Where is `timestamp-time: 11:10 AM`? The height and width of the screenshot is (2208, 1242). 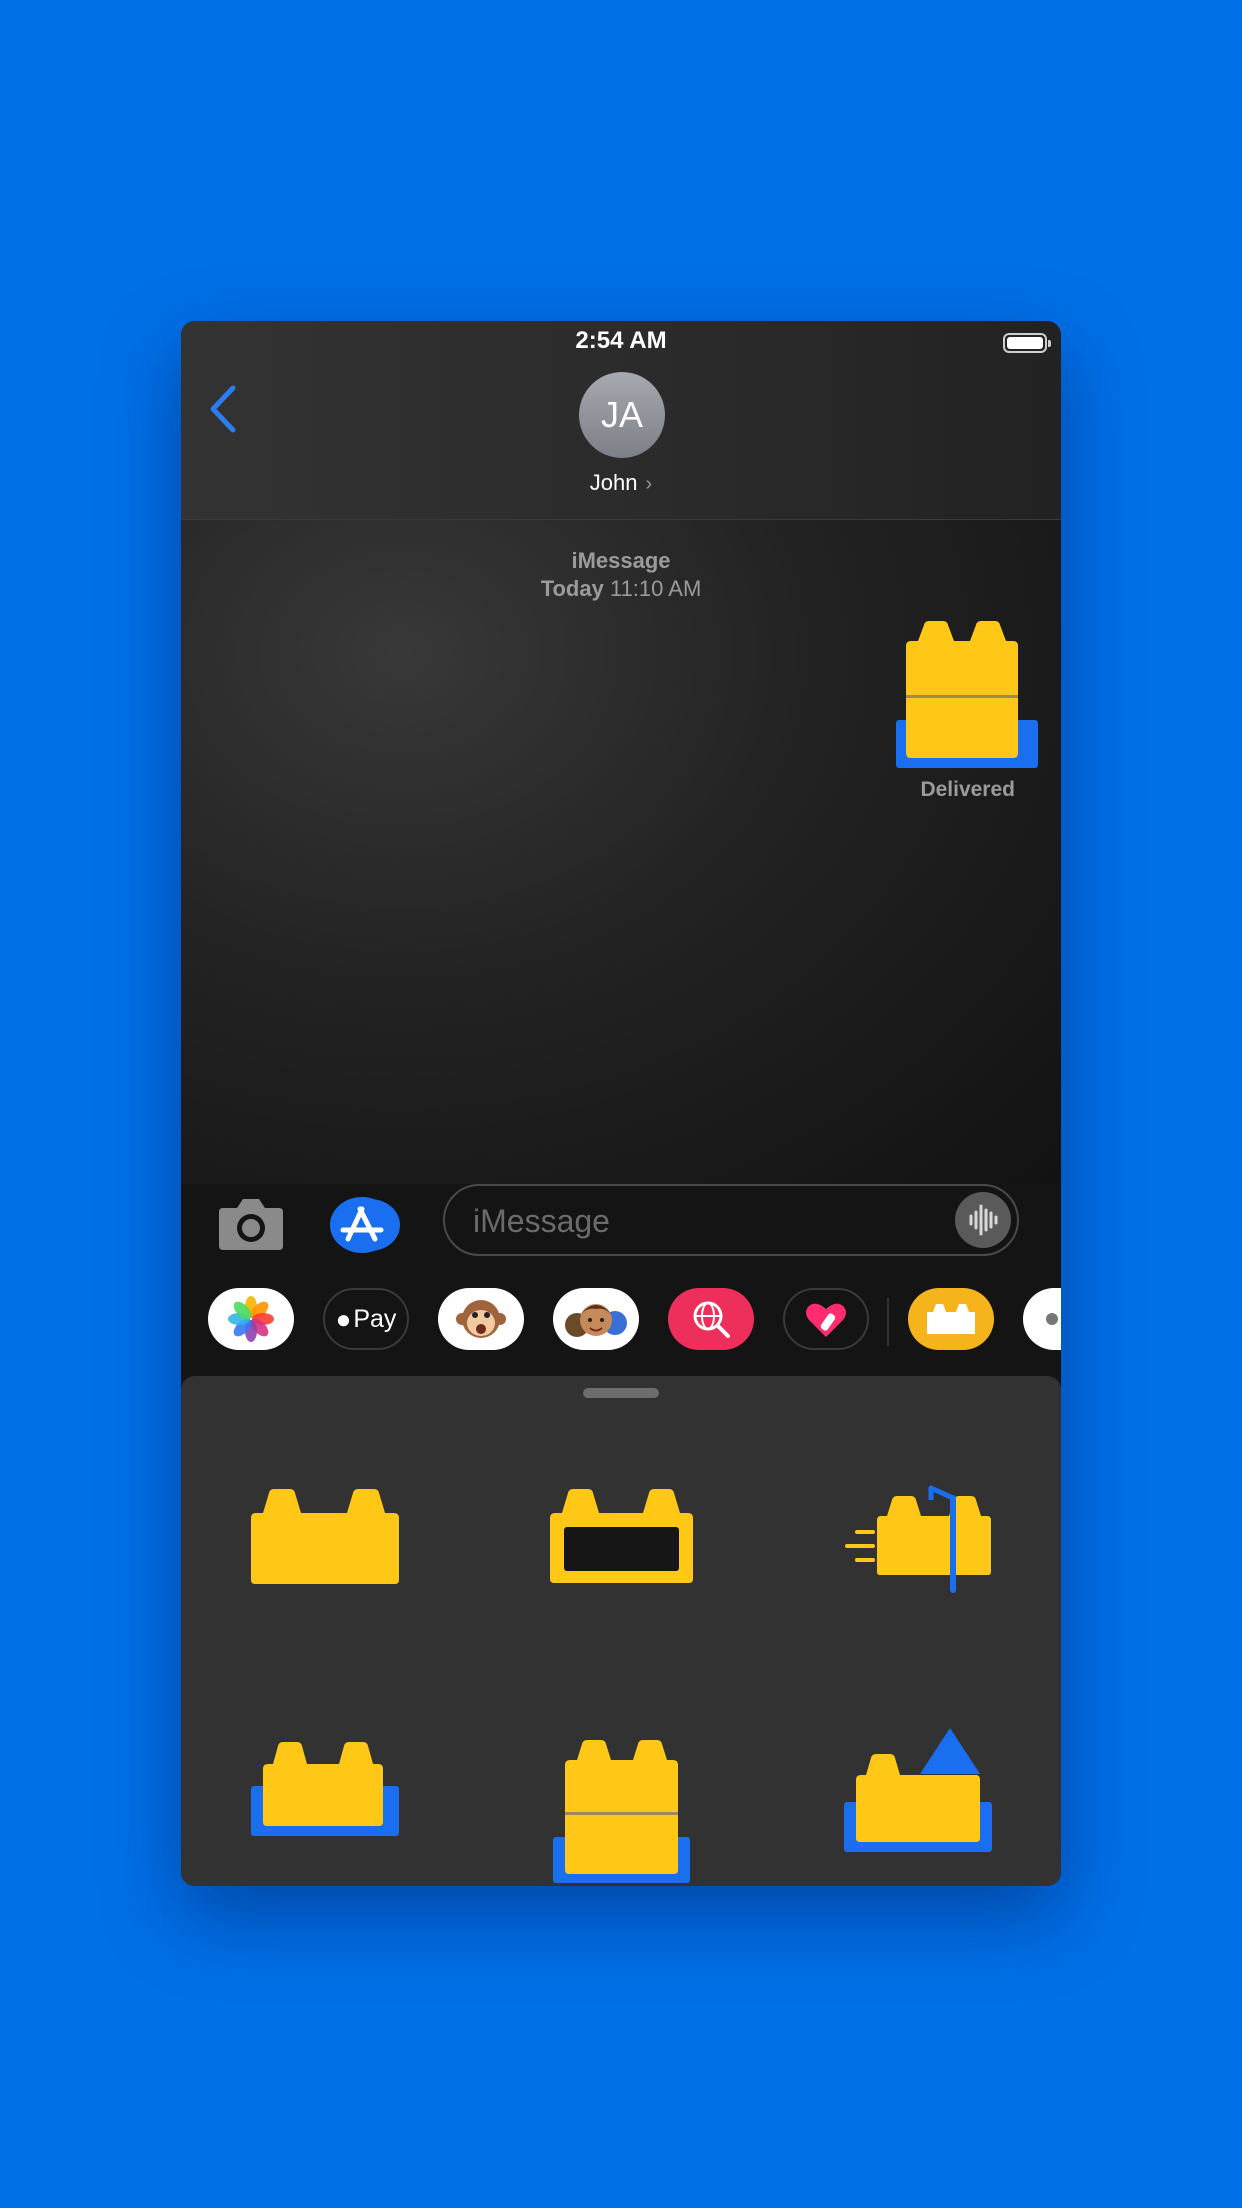
timestamp-time: 11:10 AM is located at coordinates (655, 588).